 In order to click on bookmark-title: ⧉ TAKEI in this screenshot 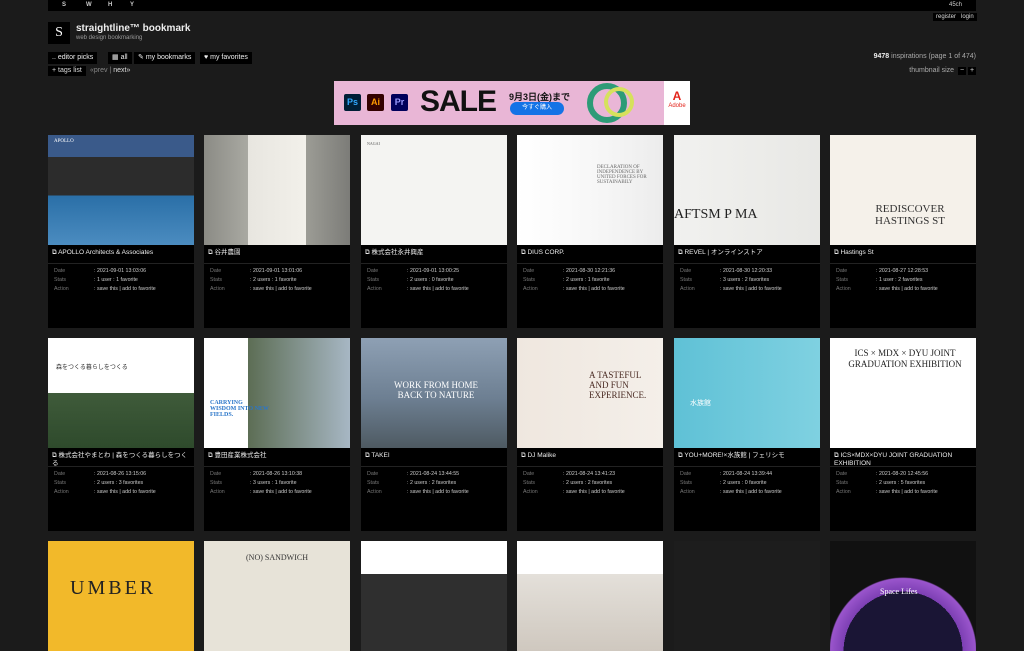, I will do `click(435, 456)`.